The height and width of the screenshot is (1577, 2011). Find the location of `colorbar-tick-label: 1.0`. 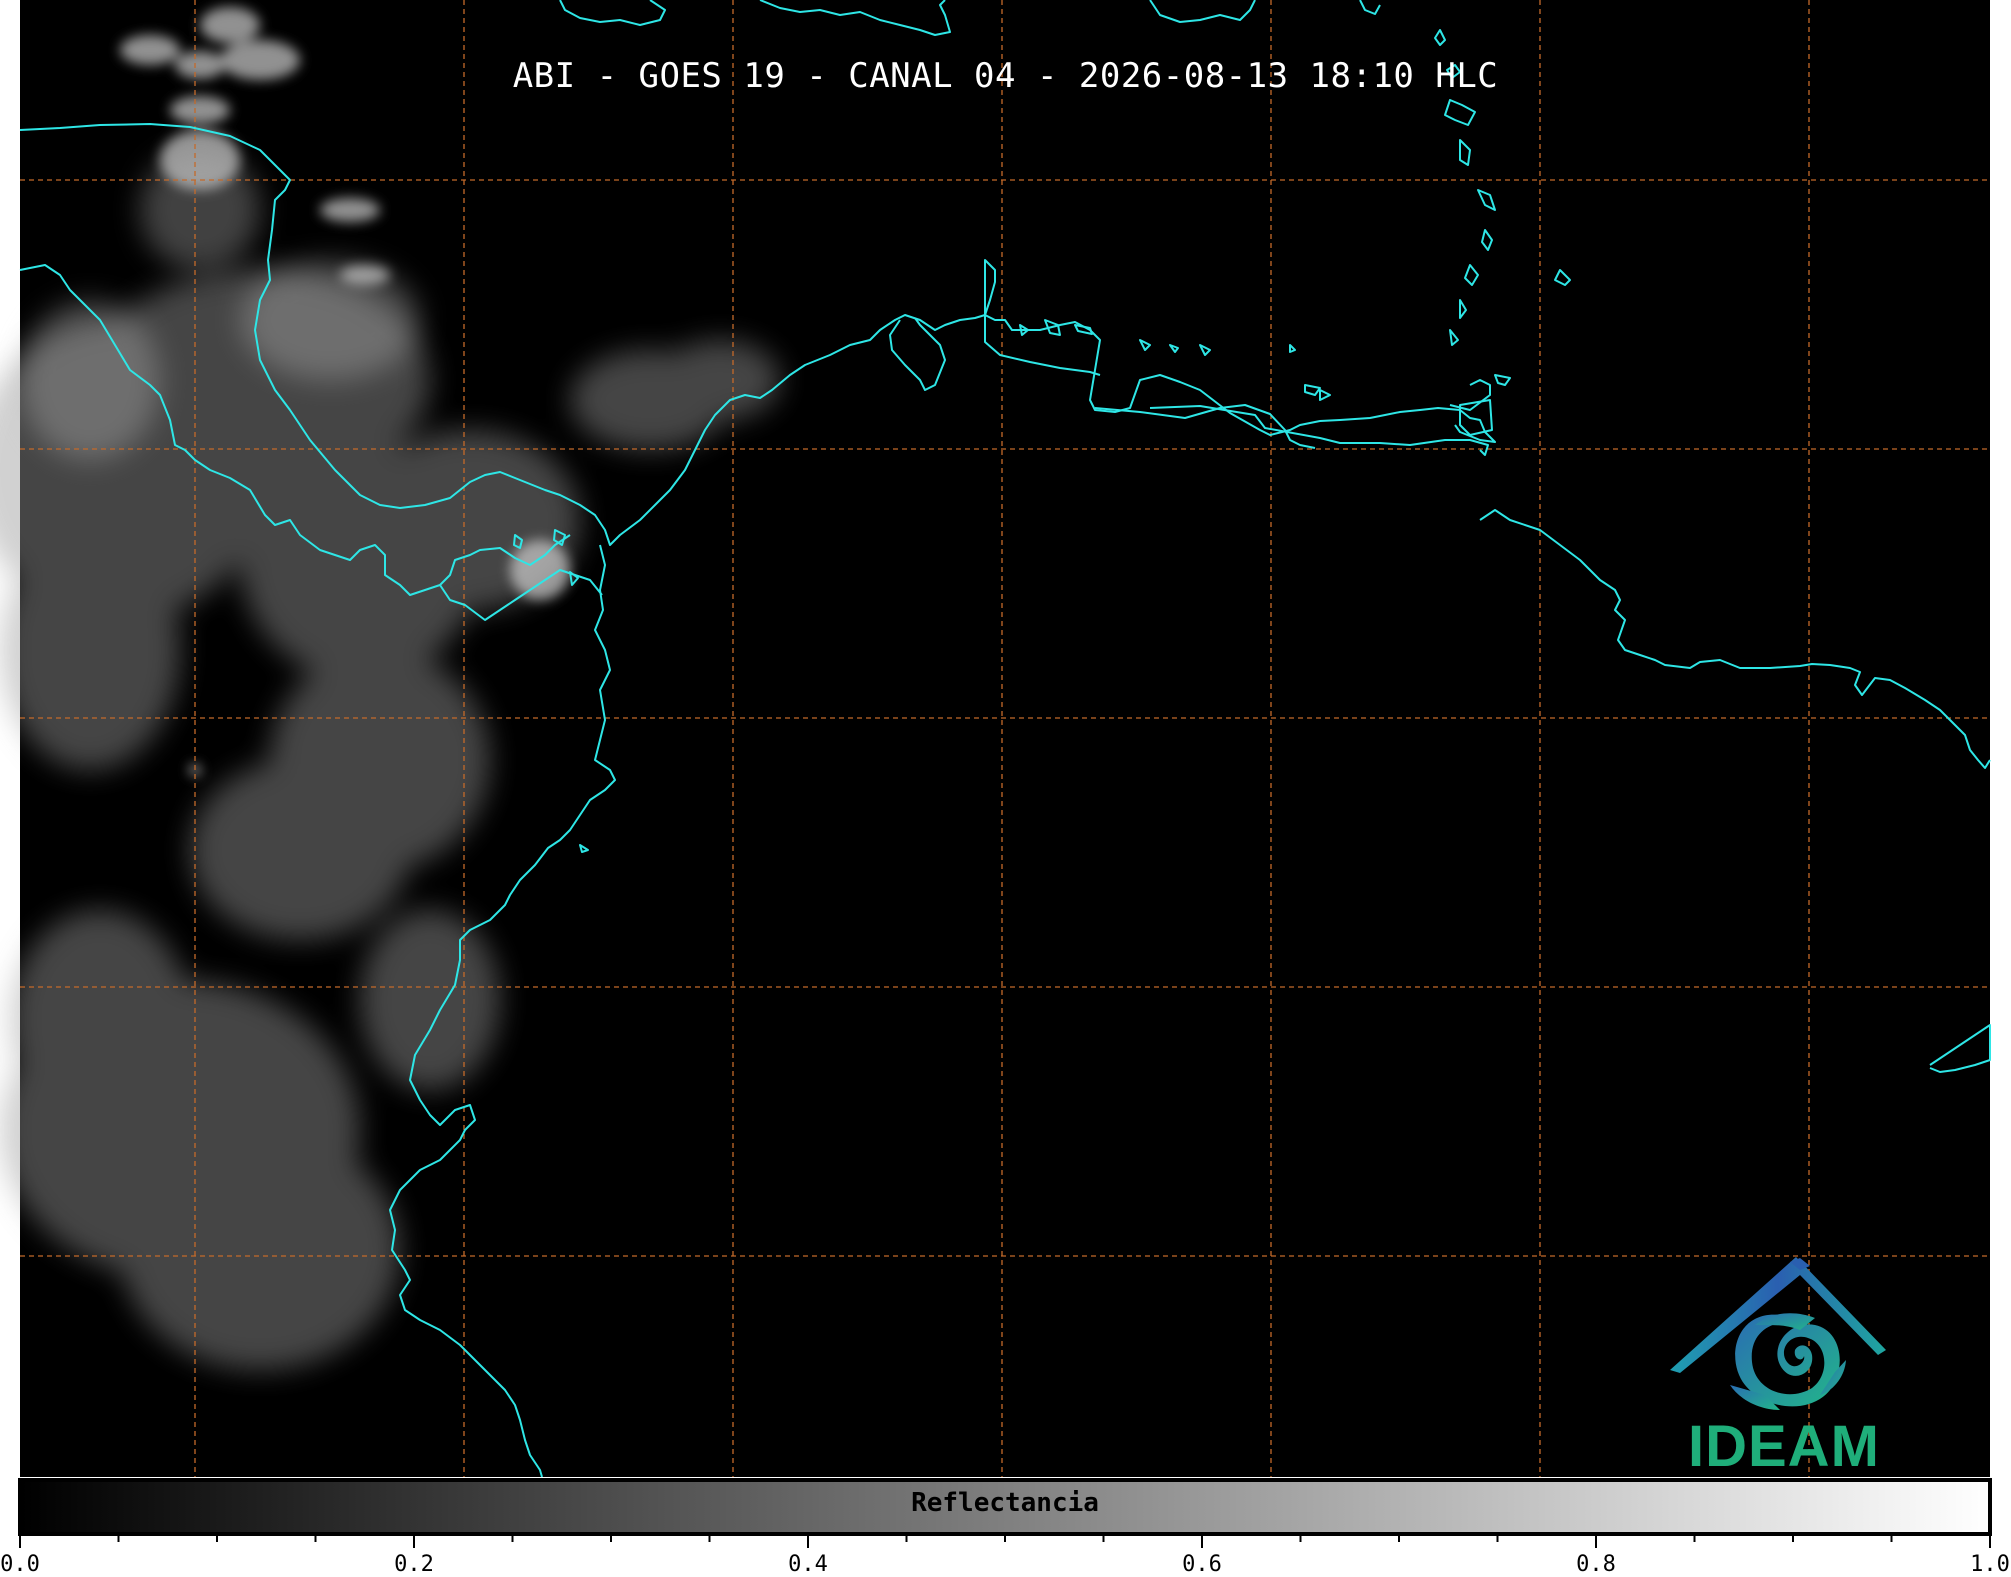

colorbar-tick-label: 1.0 is located at coordinates (1990, 1564).